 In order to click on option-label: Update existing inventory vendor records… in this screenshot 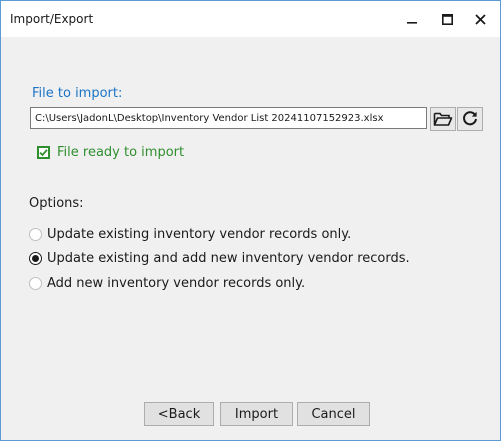, I will do `click(199, 234)`.